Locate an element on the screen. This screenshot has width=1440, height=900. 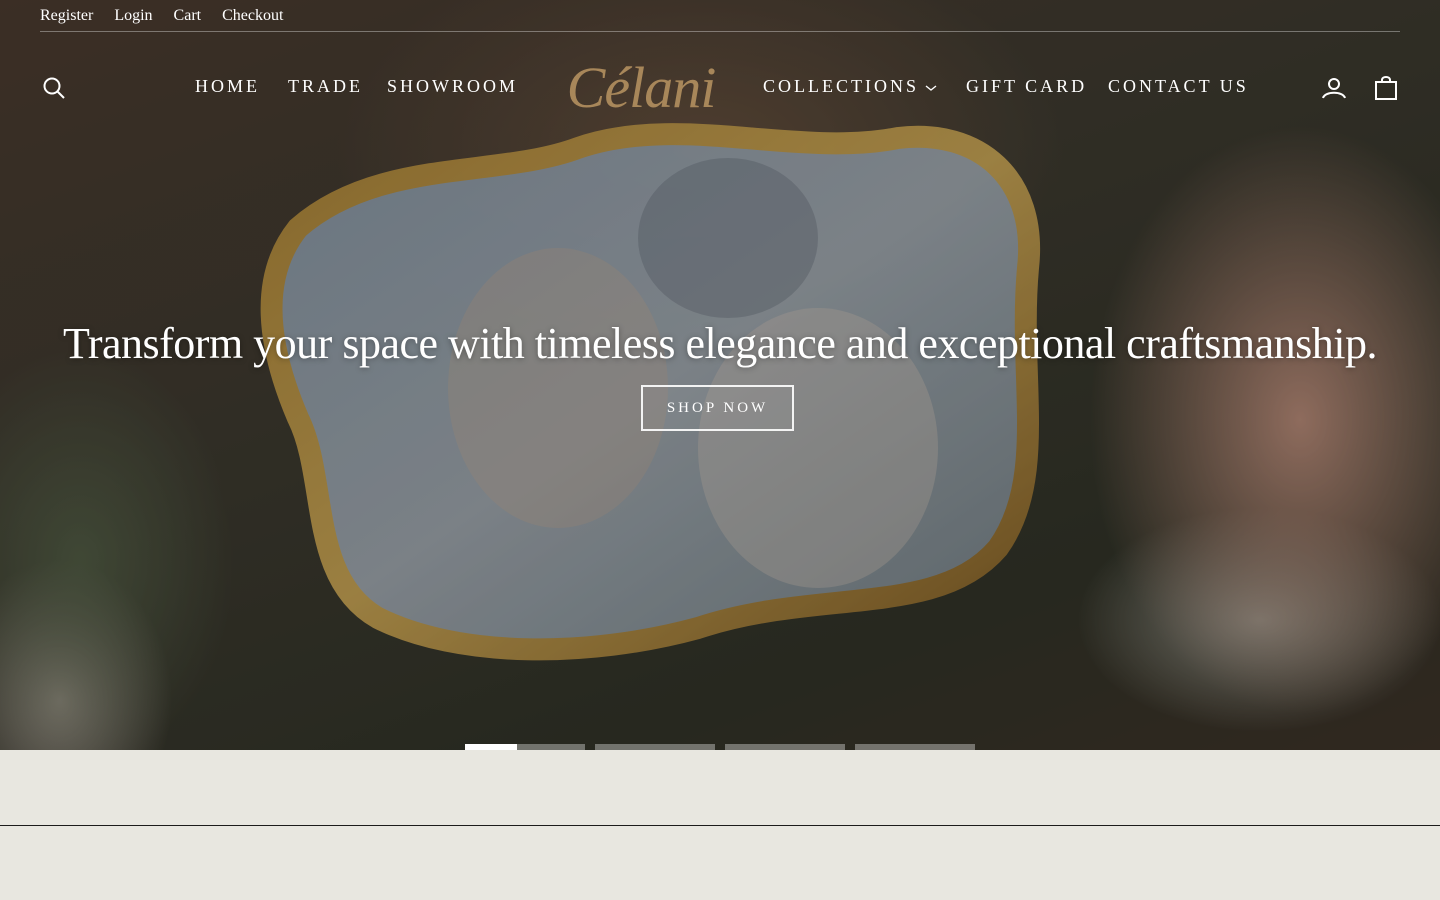
nav-item-contact-us: CONTACT US is located at coordinates (1178, 86).